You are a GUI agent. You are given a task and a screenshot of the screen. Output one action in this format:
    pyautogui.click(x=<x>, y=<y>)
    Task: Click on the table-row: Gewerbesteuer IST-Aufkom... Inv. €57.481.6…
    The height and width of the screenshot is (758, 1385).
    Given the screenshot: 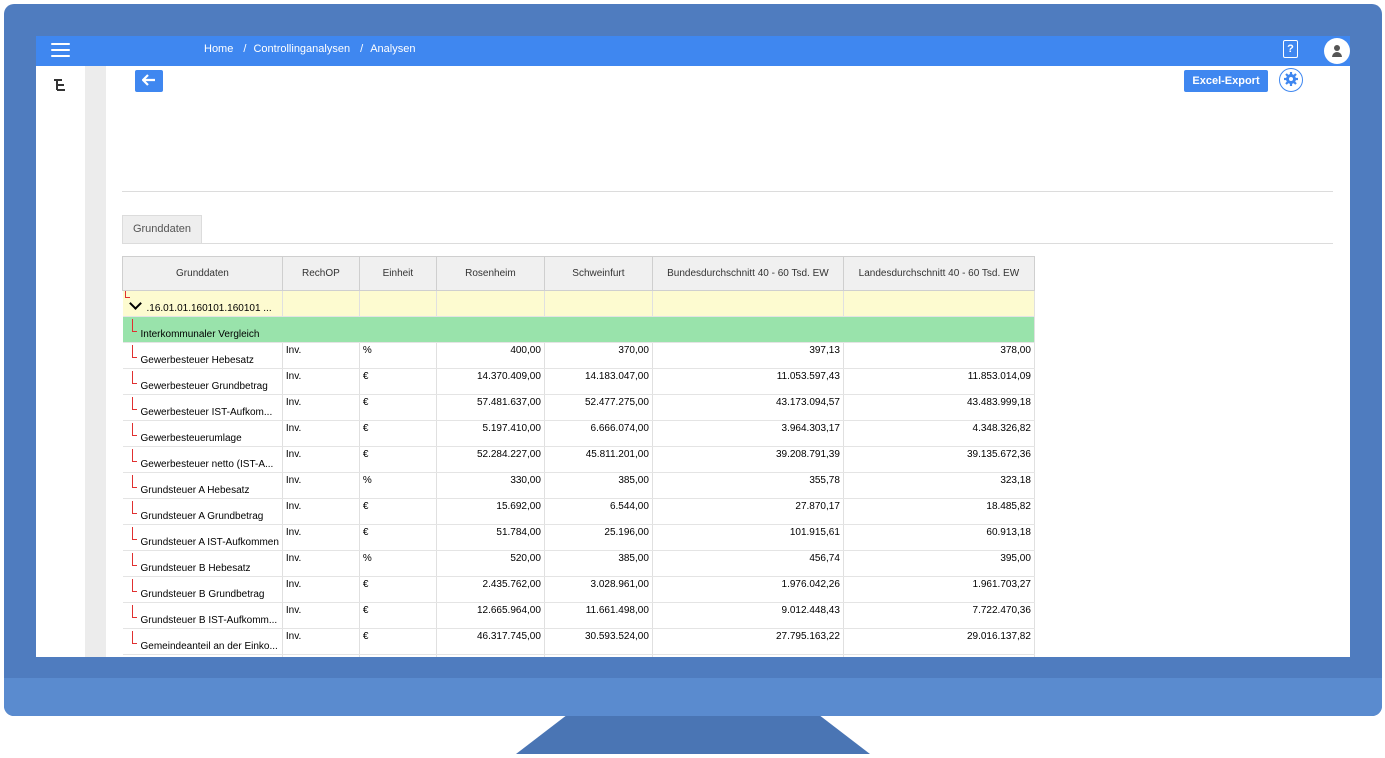 What is the action you would take?
    pyautogui.click(x=578, y=407)
    